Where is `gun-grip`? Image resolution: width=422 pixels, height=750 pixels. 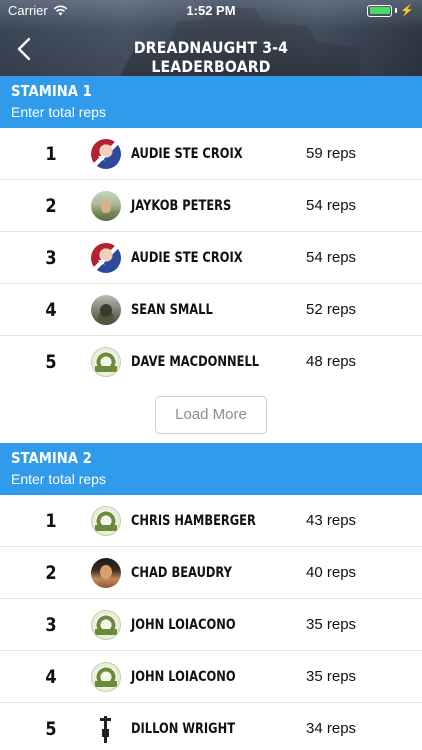
gun-grip is located at coordinates (105, 733).